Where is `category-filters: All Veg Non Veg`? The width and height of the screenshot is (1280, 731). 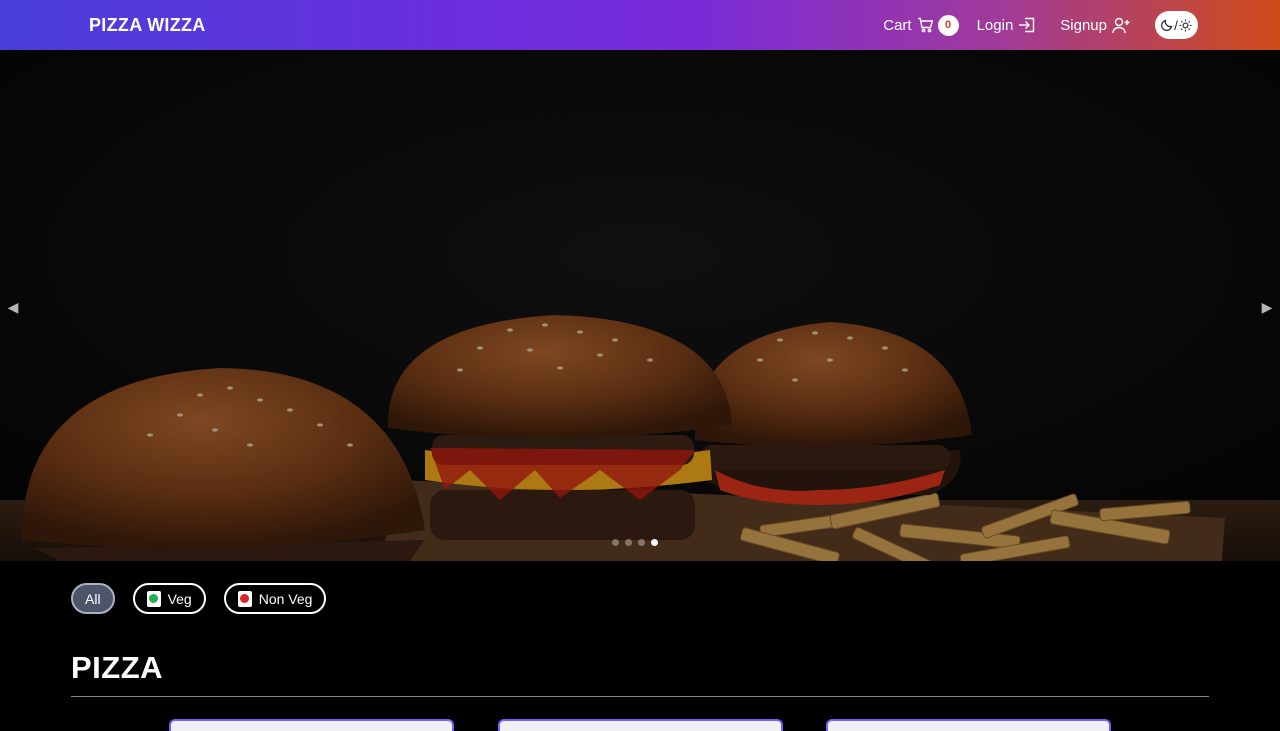 category-filters: All Veg Non Veg is located at coordinates (199, 598).